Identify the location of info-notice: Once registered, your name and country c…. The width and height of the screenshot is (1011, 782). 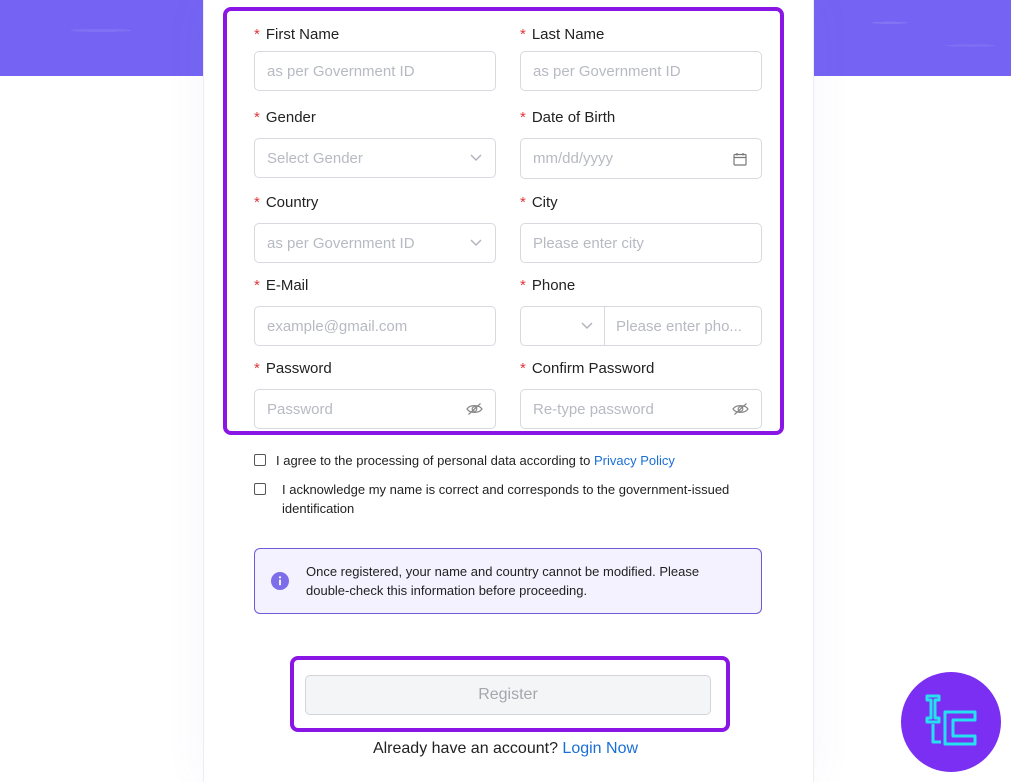
(508, 581).